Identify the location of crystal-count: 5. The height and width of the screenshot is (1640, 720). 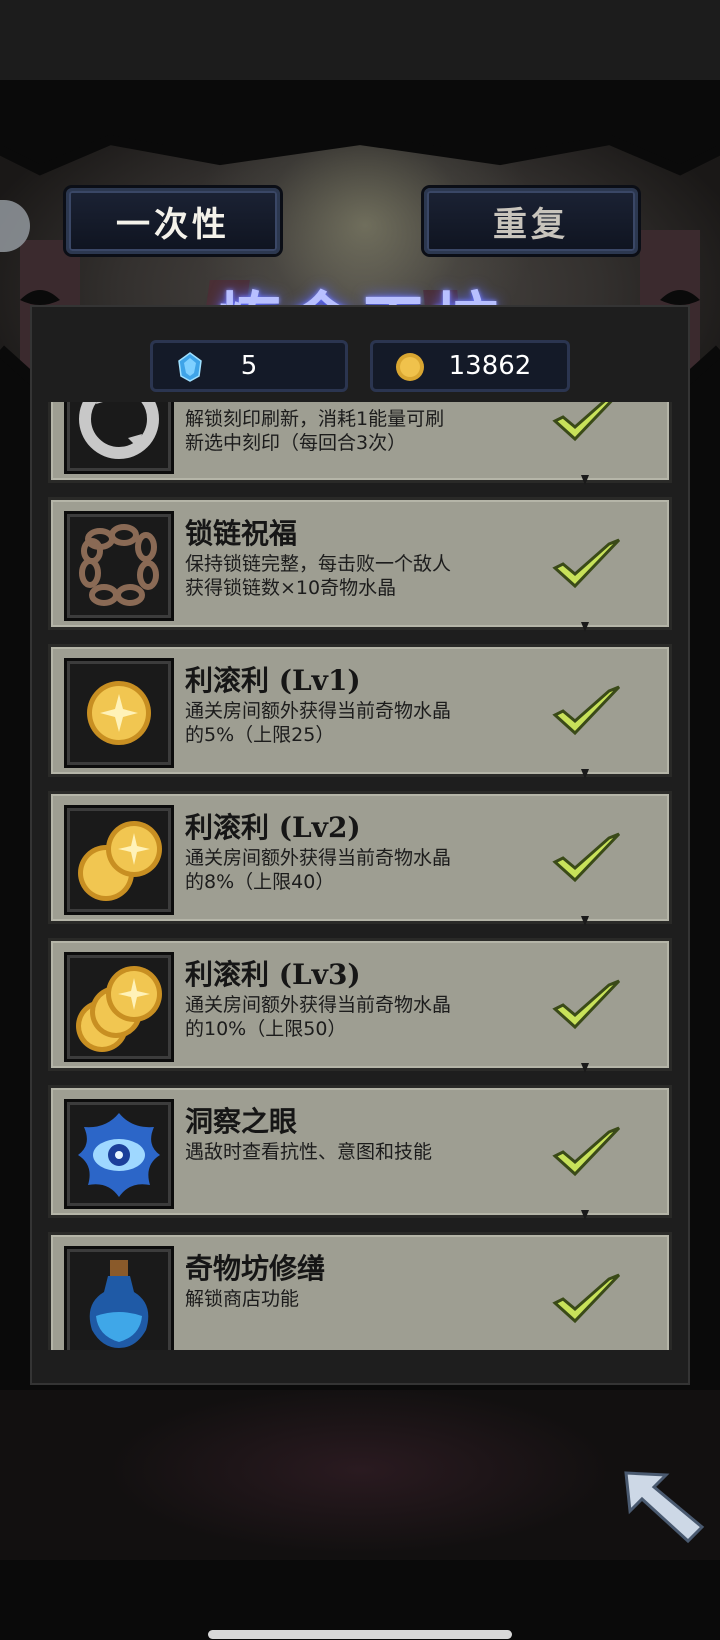
(249, 366).